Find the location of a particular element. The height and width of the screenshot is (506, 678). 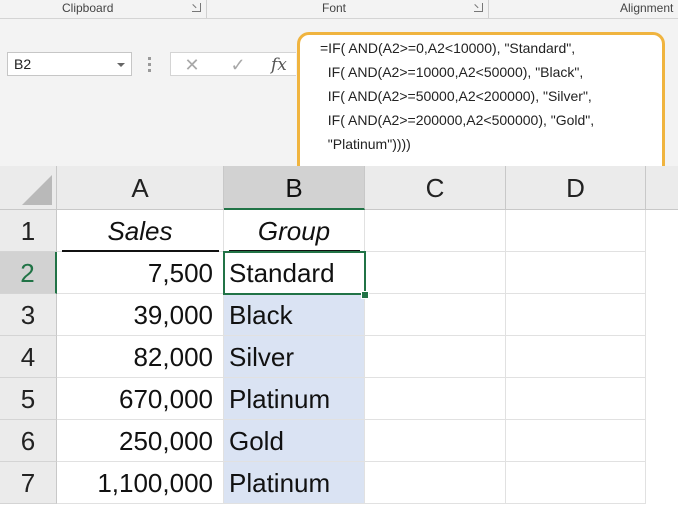

cell-a6: 250,000 is located at coordinates (140, 441).